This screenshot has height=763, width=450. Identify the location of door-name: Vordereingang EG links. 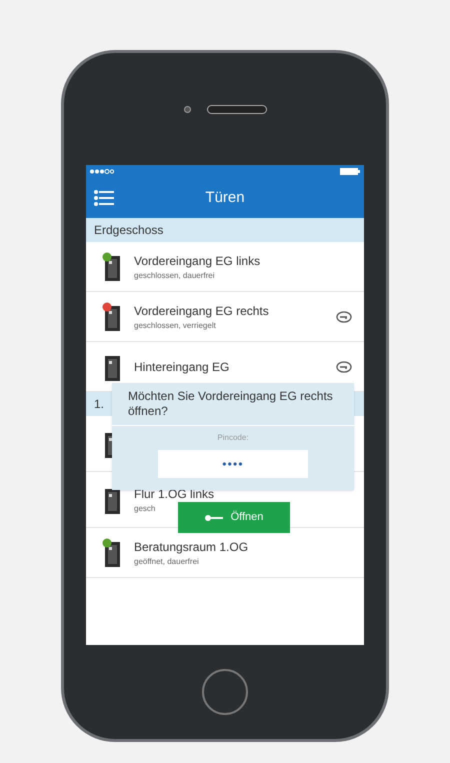
(198, 261).